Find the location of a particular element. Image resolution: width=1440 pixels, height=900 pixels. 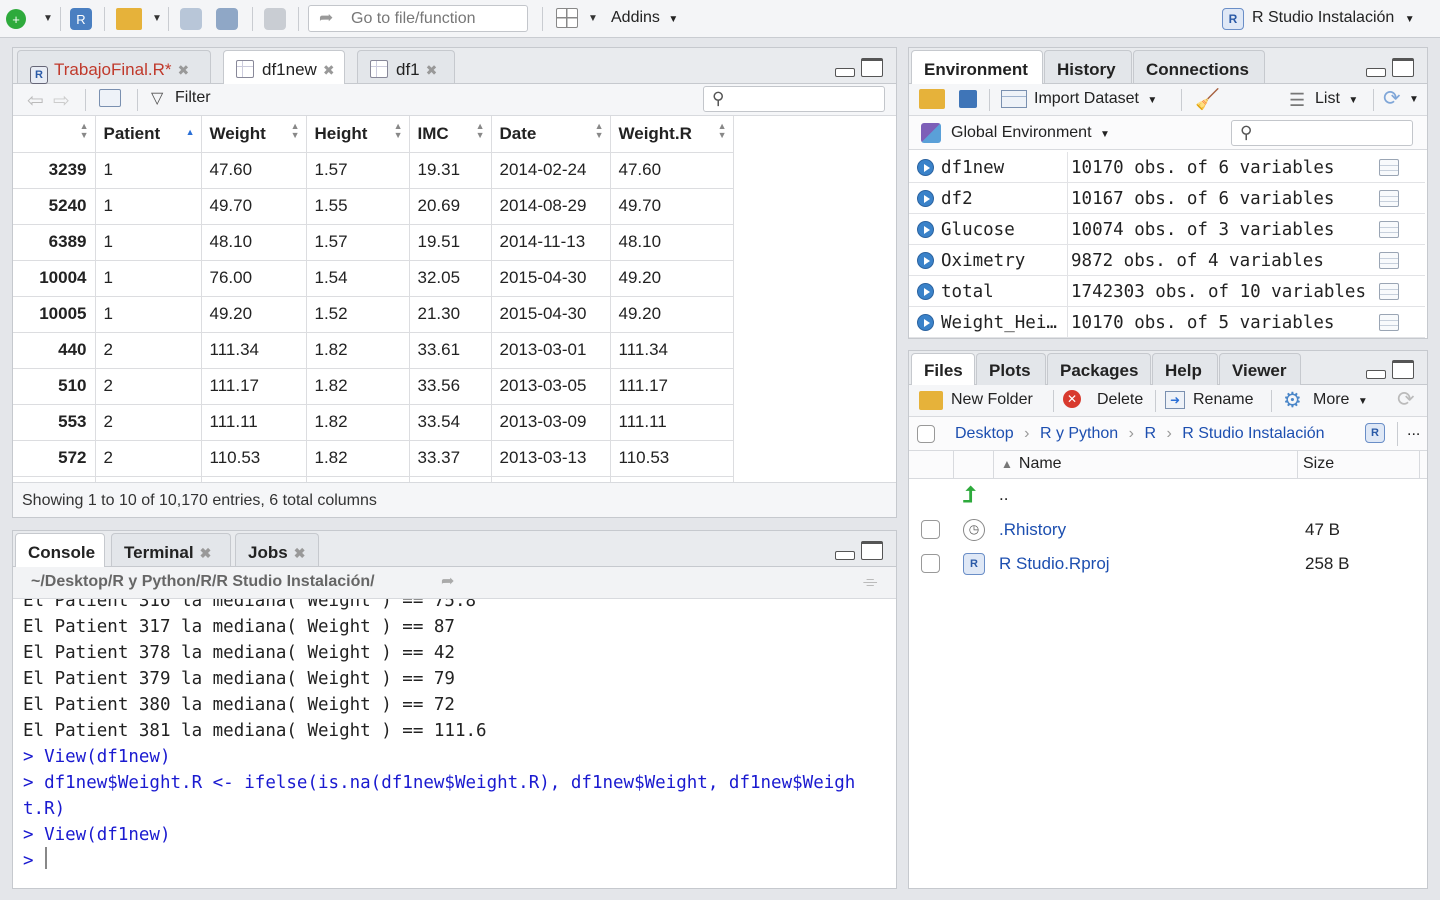

tab-terminal: Terminal ✖ is located at coordinates (171, 549).